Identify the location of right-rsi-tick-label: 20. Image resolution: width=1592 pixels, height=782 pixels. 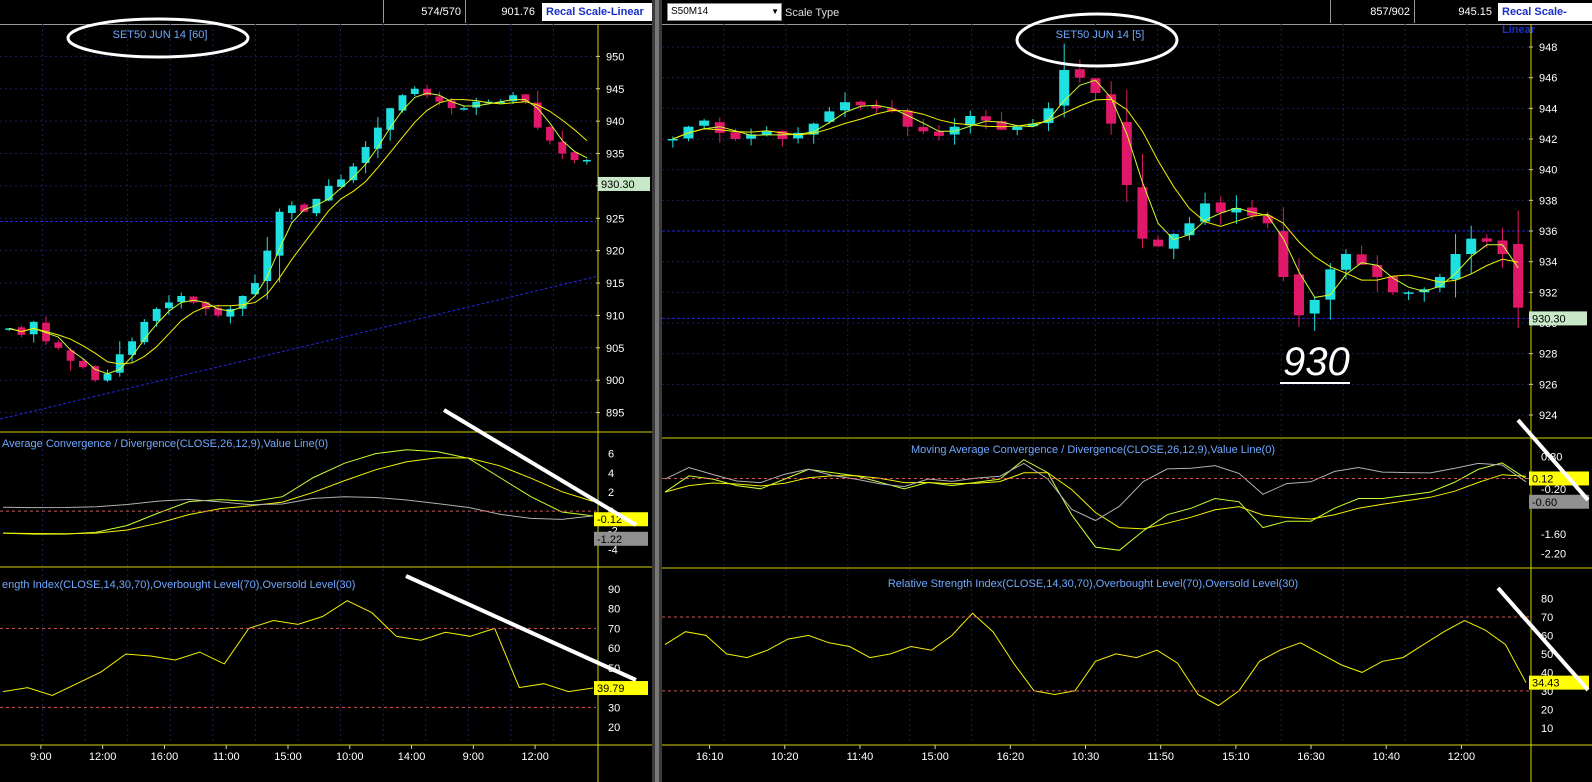
(1547, 710).